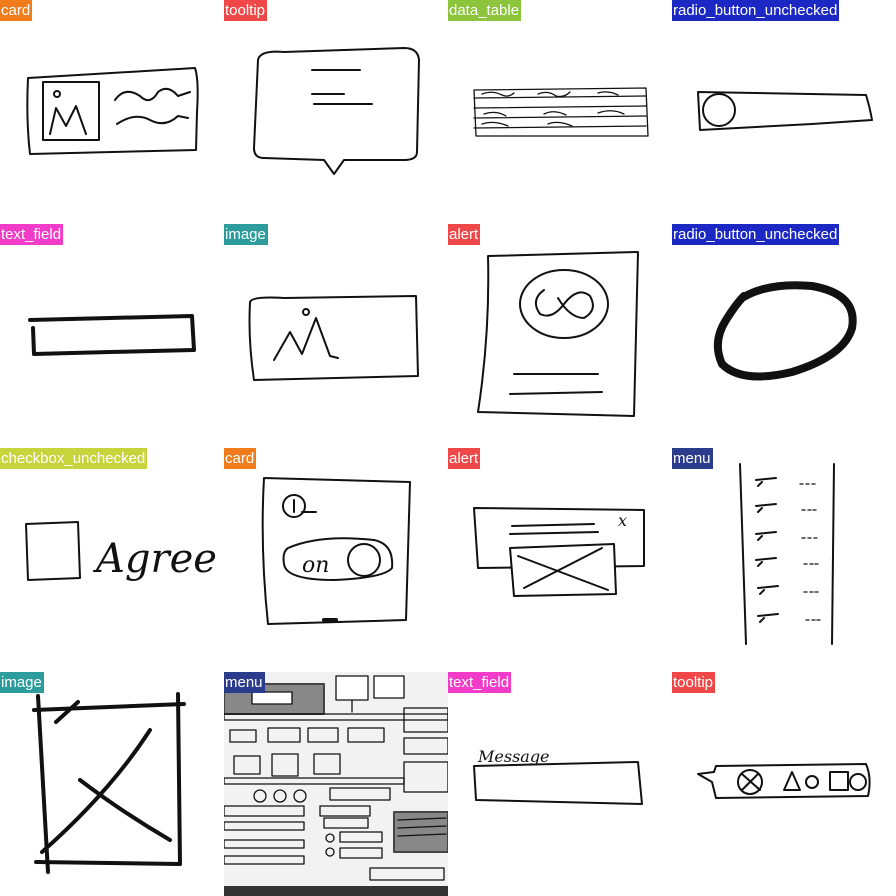 This screenshot has width=896, height=896. I want to click on card-sketch-icon, so click(112, 111).